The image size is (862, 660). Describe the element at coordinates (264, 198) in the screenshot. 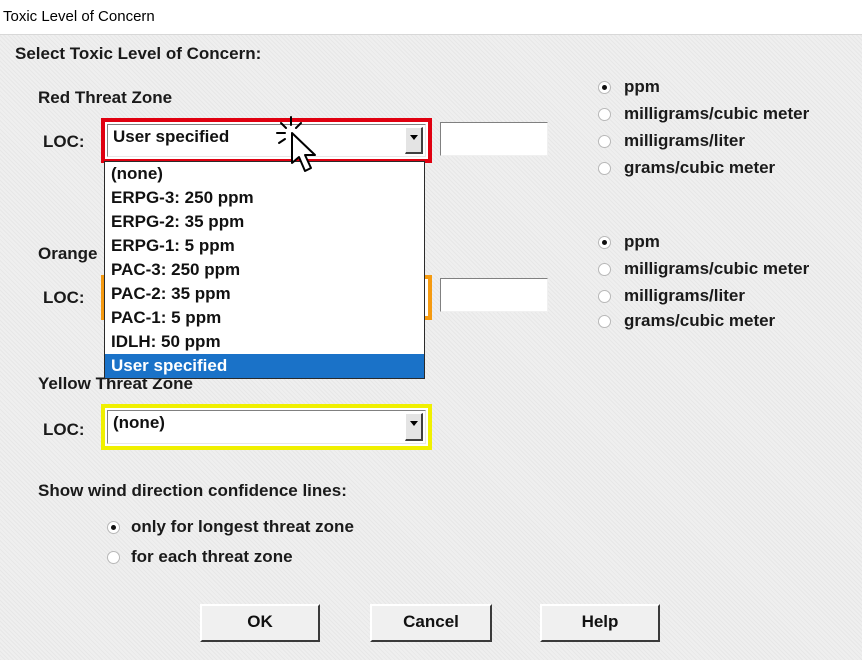

I see `dropdown-option: ERPG-3: 250 ppm` at that location.